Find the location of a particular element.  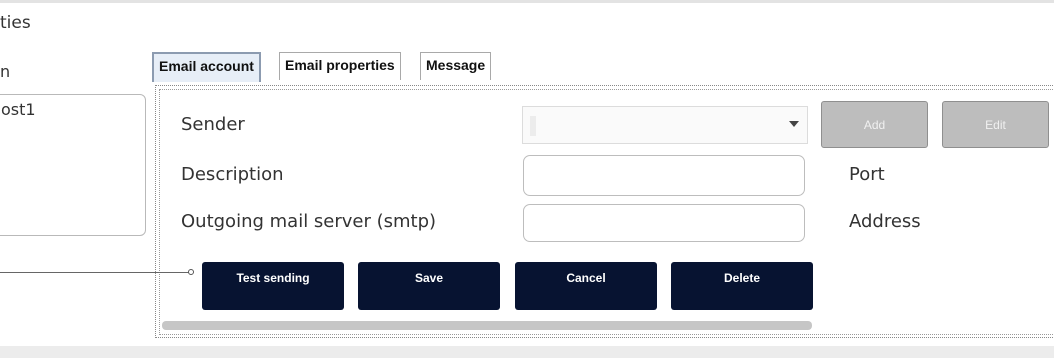

smtp-label: Outgoing mail server (smtp) is located at coordinates (309, 221).